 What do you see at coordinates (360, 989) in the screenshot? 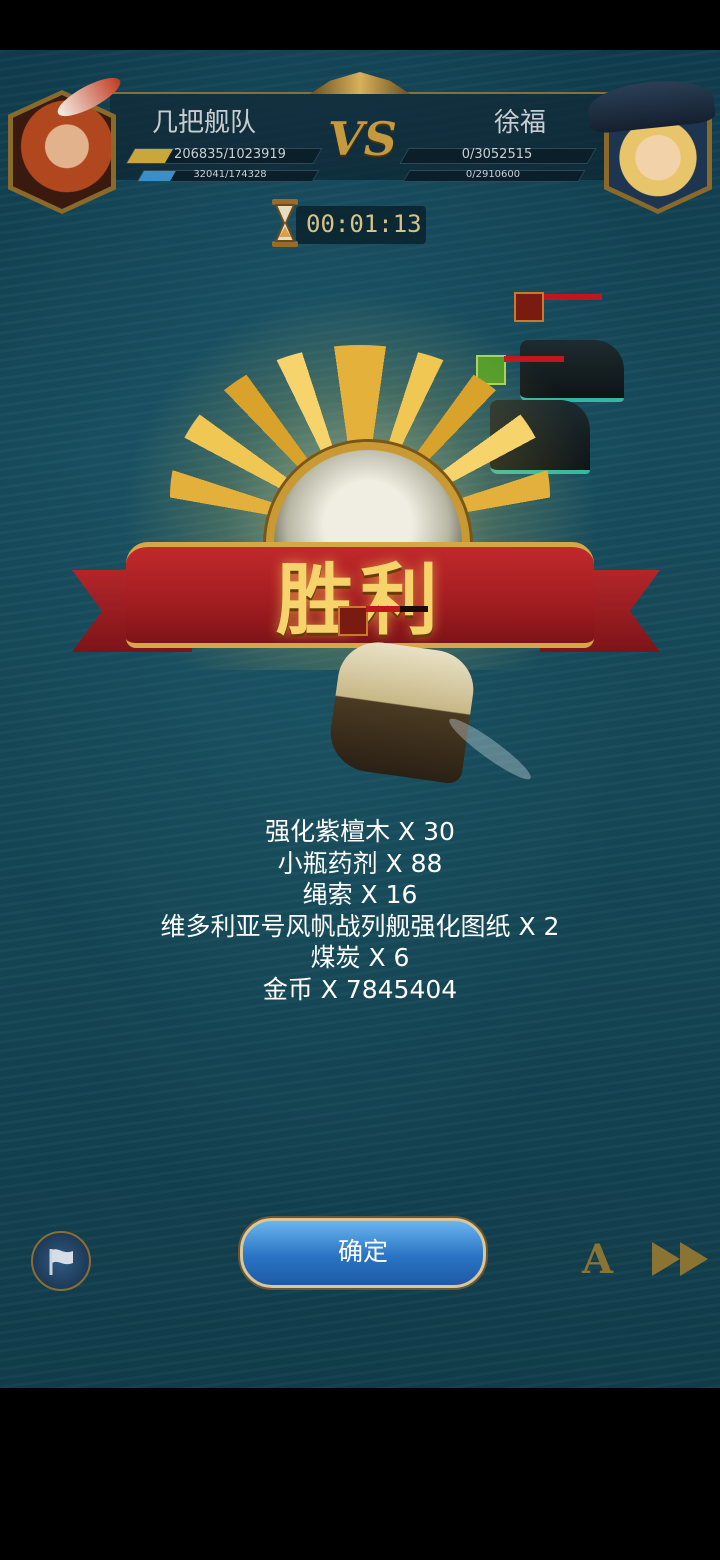
I see `reward-item: 金币 X 7845404` at bounding box center [360, 989].